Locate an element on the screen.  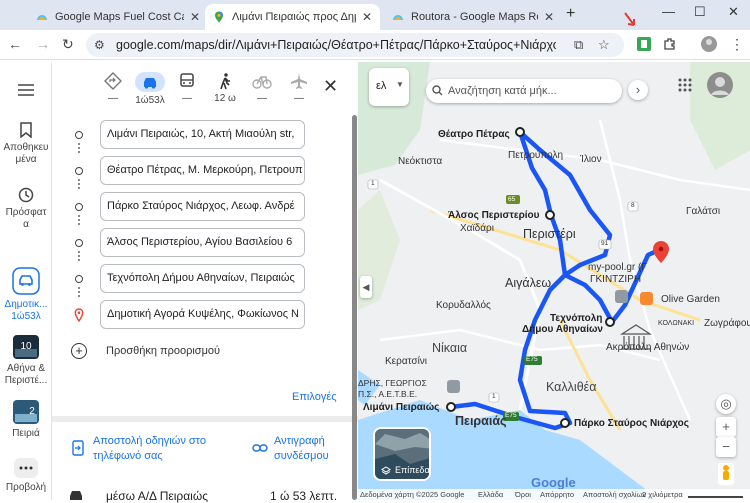
stop-input: Πάρκο Σταύρος Νιάρχος, Λεωφ. Ανδρέ is located at coordinates (202, 206).